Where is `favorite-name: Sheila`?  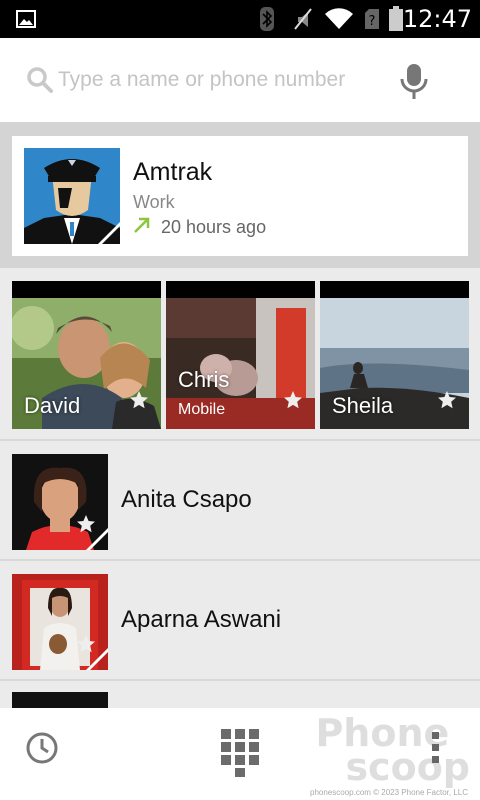 favorite-name: Sheila is located at coordinates (363, 405).